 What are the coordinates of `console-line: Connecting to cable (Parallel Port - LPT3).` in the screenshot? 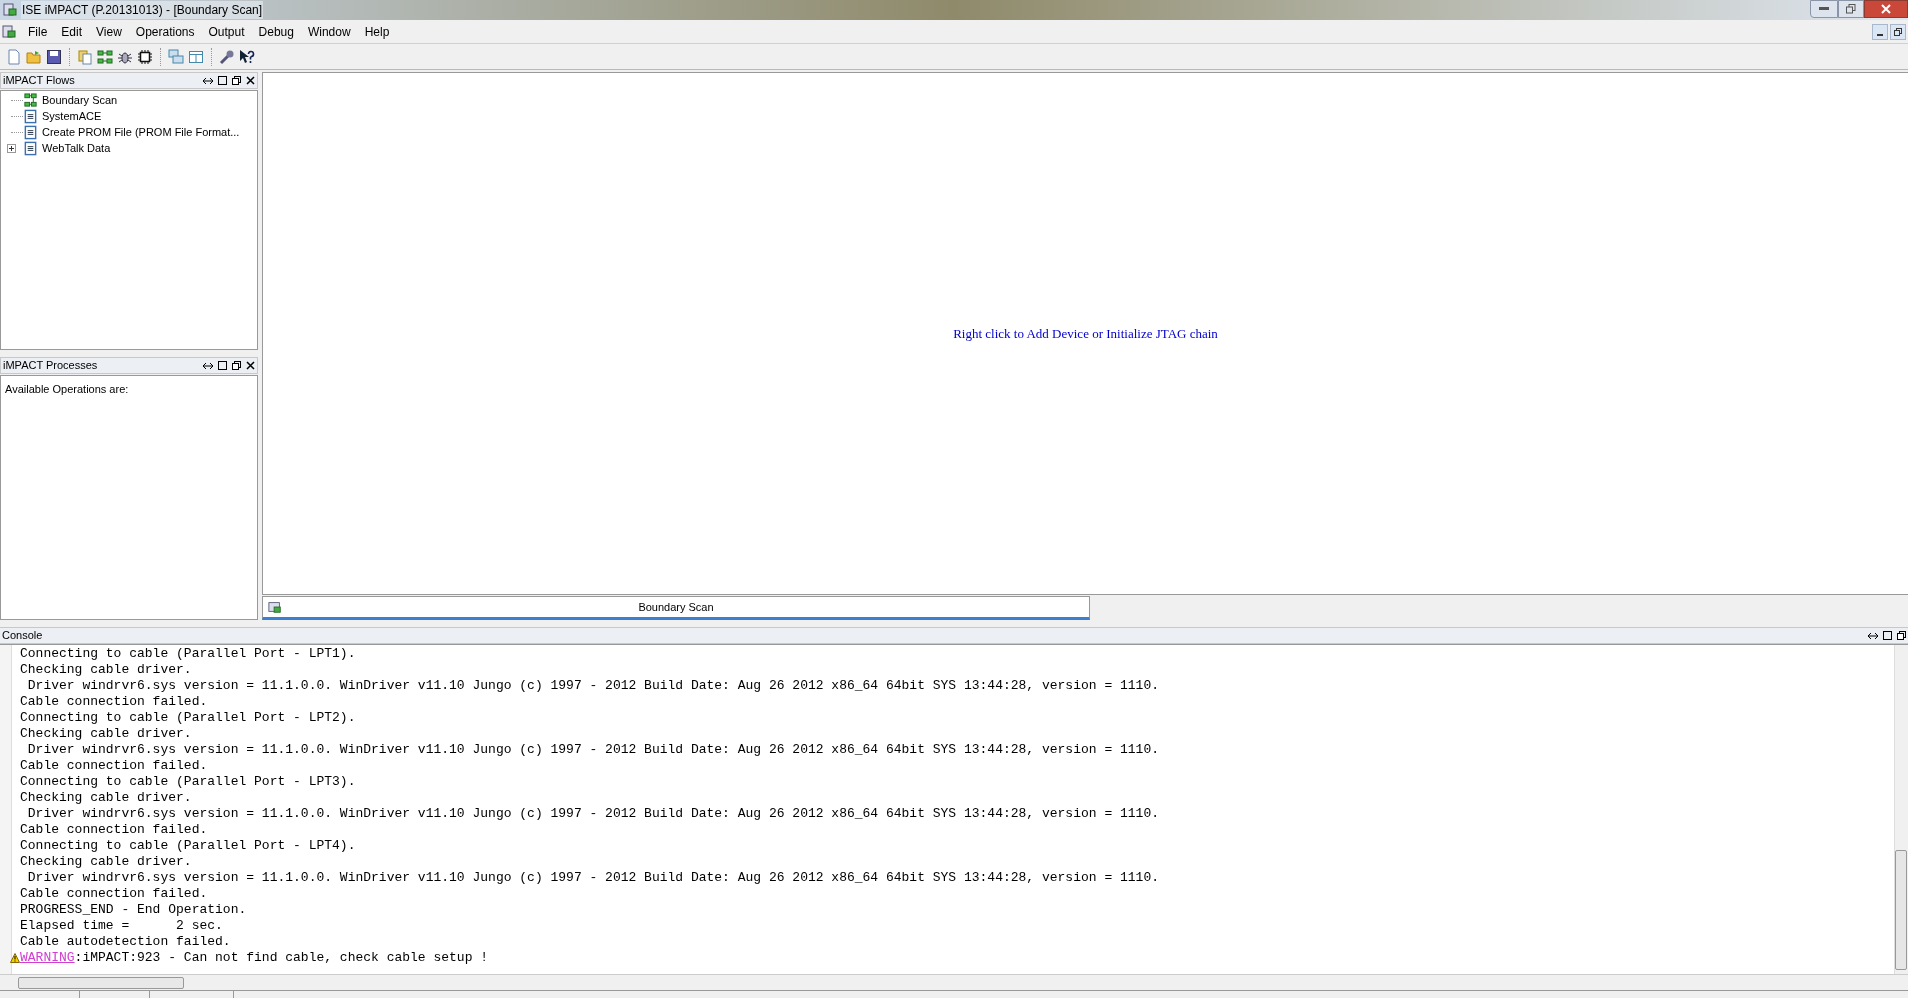 It's located at (188, 782).